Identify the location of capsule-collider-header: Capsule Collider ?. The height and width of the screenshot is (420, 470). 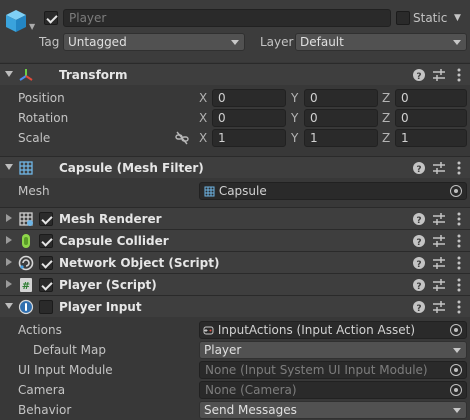
(235, 240).